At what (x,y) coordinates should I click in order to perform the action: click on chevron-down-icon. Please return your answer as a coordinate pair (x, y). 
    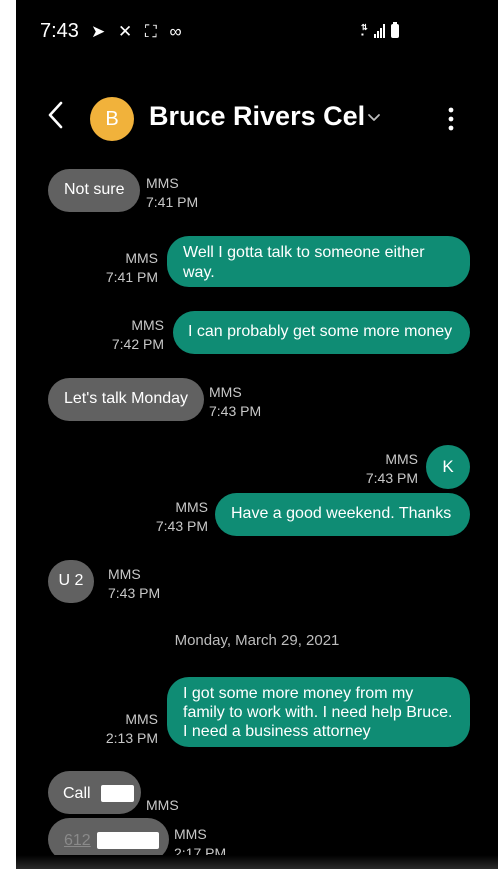
    Looking at the image, I should click on (374, 118).